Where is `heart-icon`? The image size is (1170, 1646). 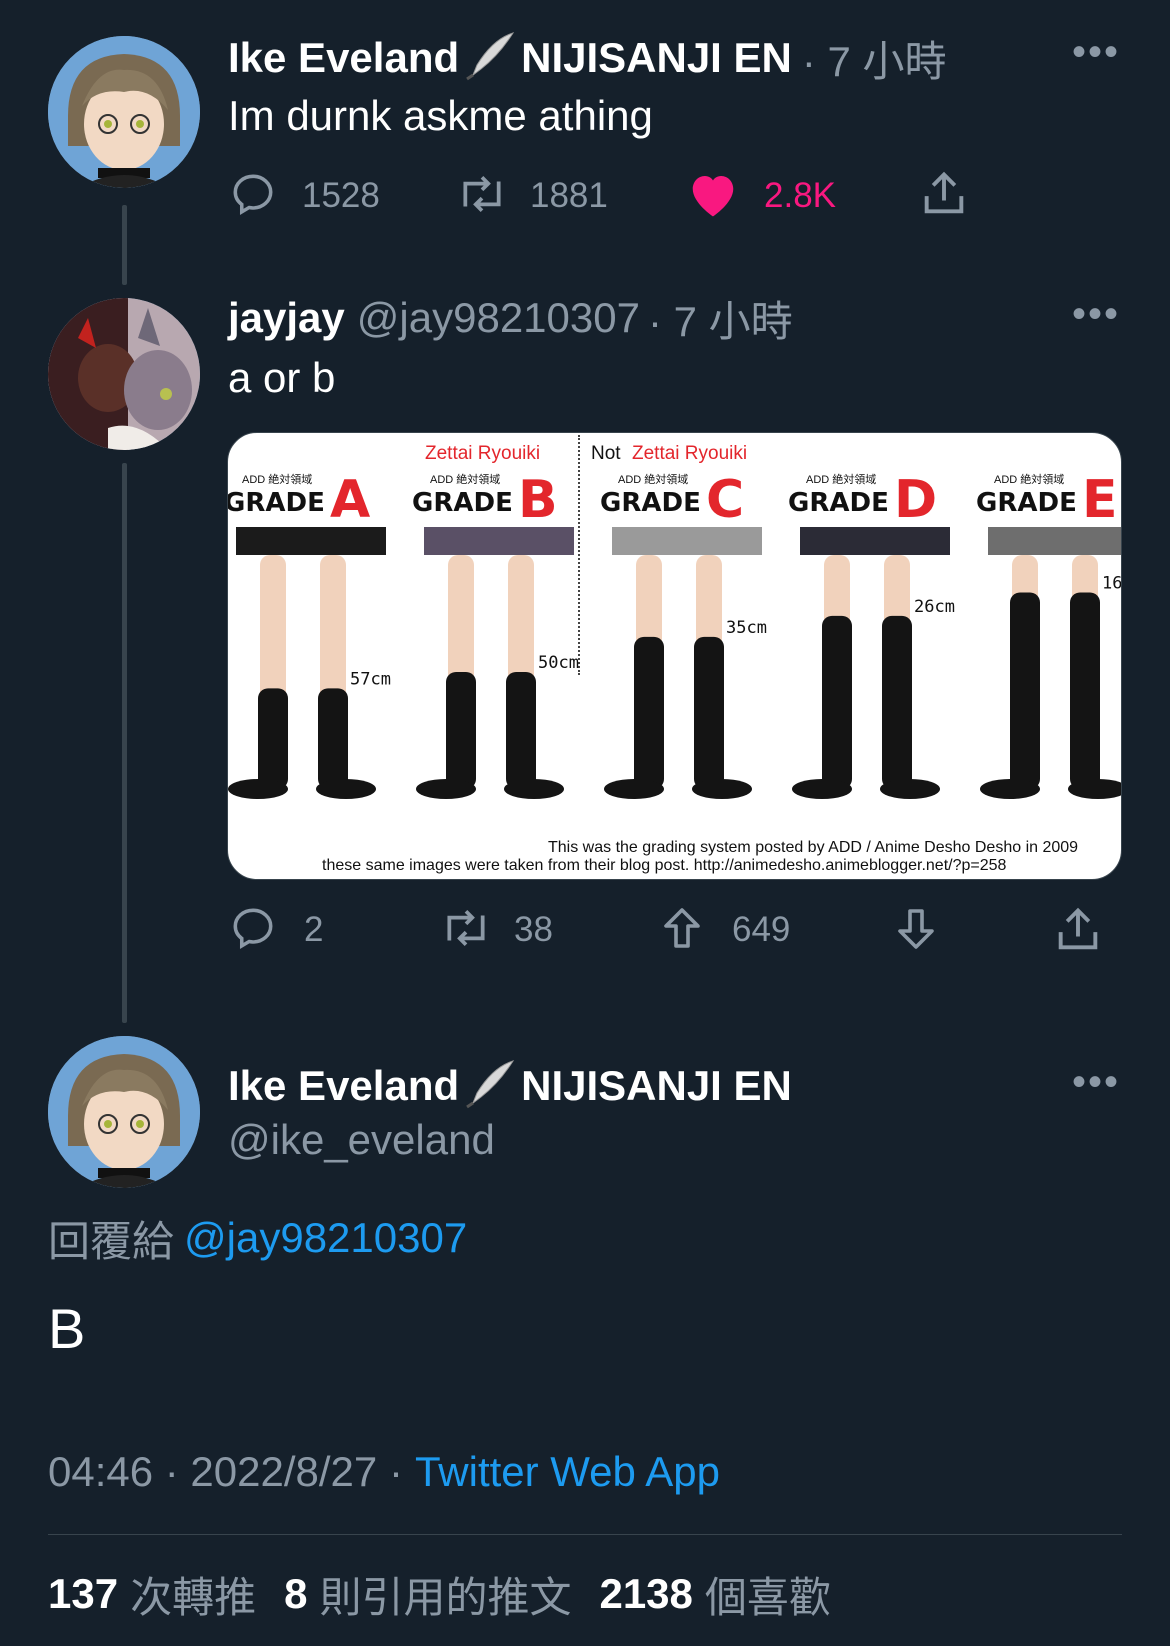
heart-icon is located at coordinates (713, 196).